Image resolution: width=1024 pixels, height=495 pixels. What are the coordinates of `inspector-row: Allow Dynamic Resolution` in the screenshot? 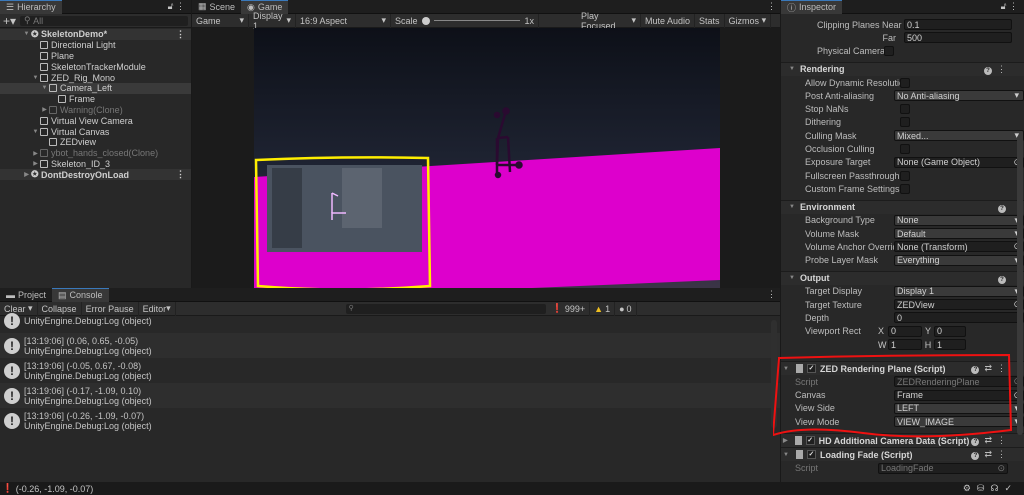 It's located at (902, 82).